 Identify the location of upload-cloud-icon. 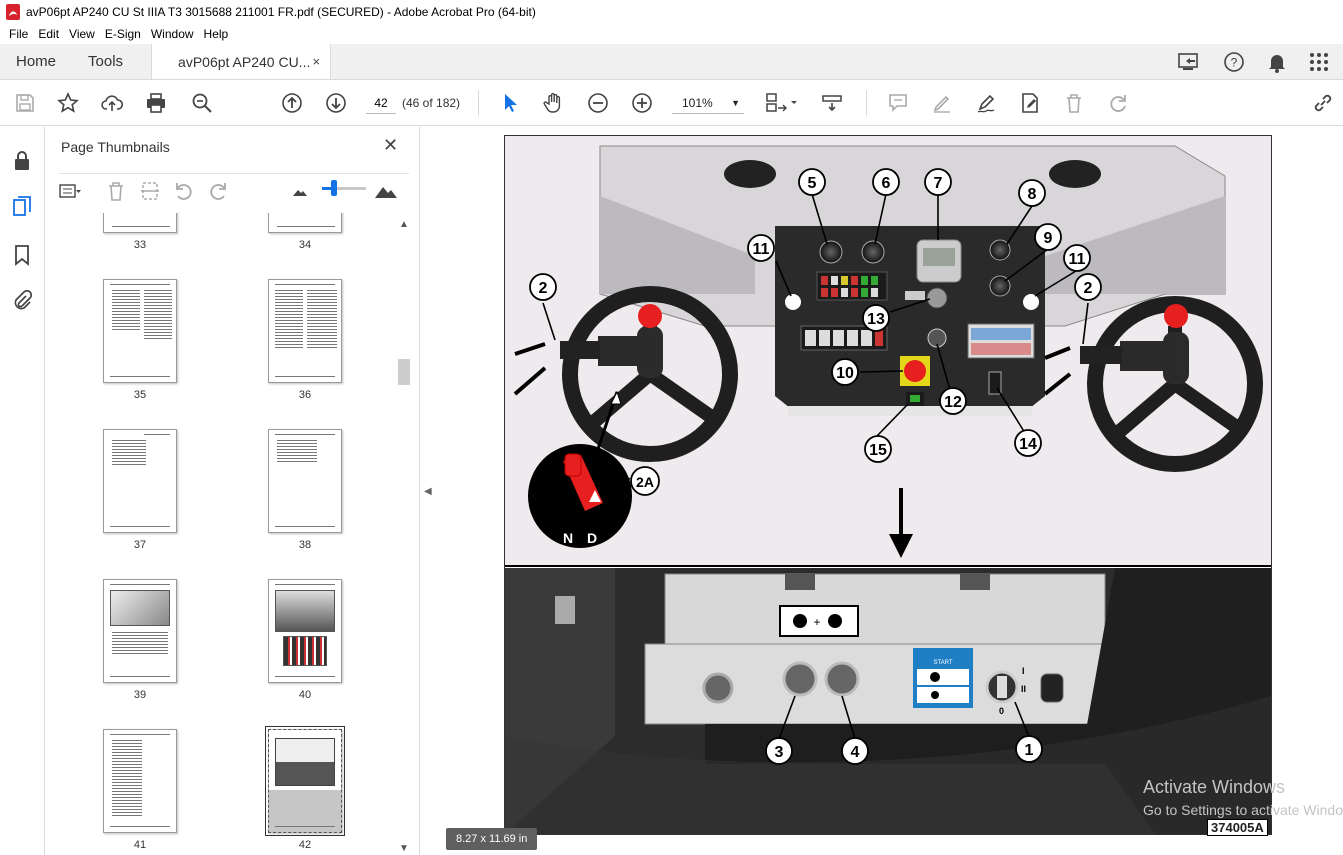
(112, 103).